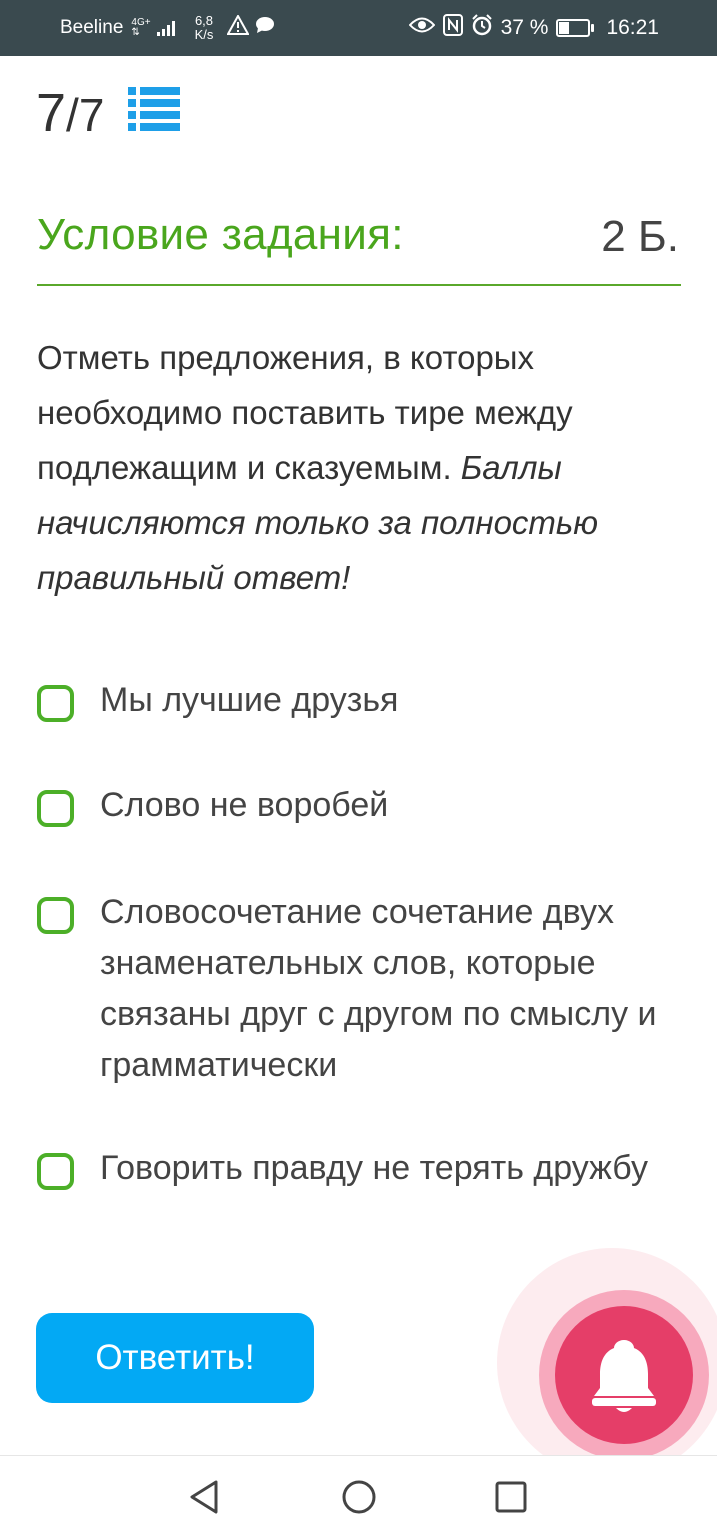  I want to click on task-title: Условие задания:, so click(220, 234).